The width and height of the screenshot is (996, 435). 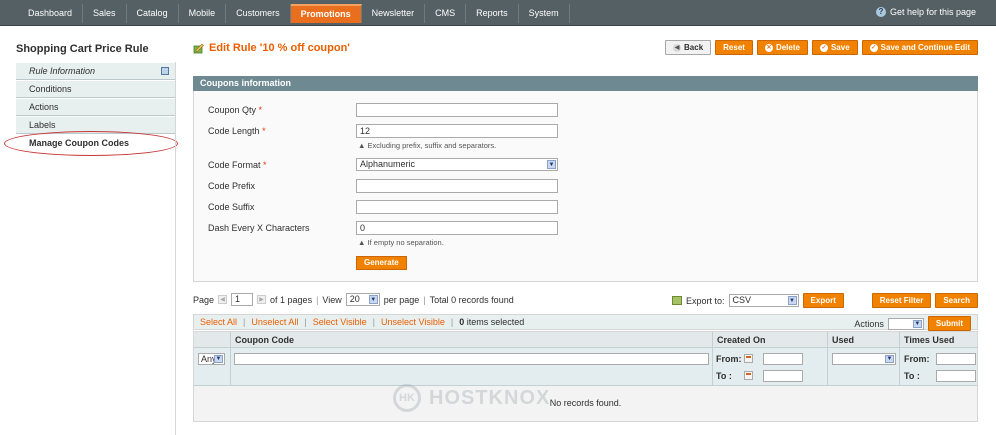 What do you see at coordinates (274, 322) in the screenshot?
I see `unselect-all-link: Unselect All` at bounding box center [274, 322].